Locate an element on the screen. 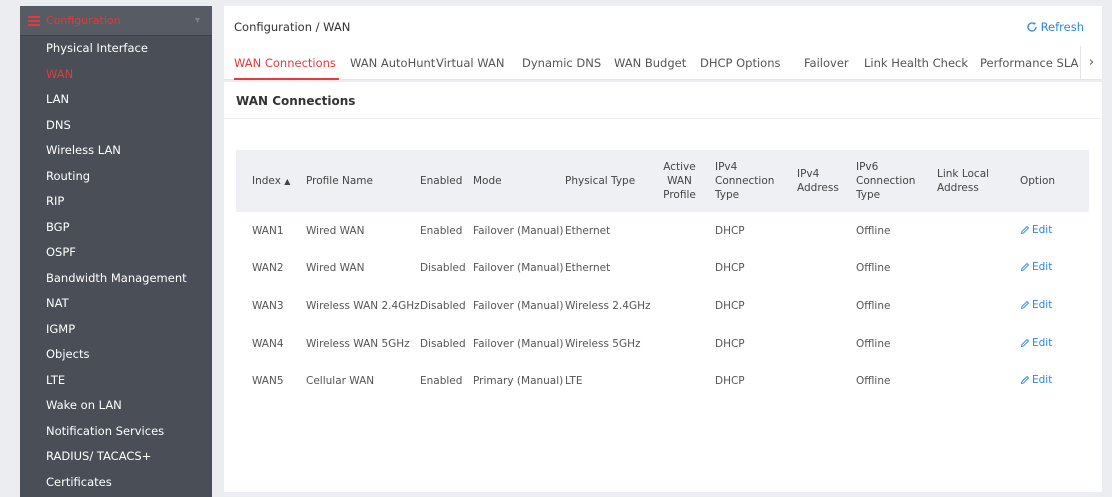 This screenshot has width=1112, height=497. column-header-link-local-address: Link Local Address is located at coordinates (963, 181).